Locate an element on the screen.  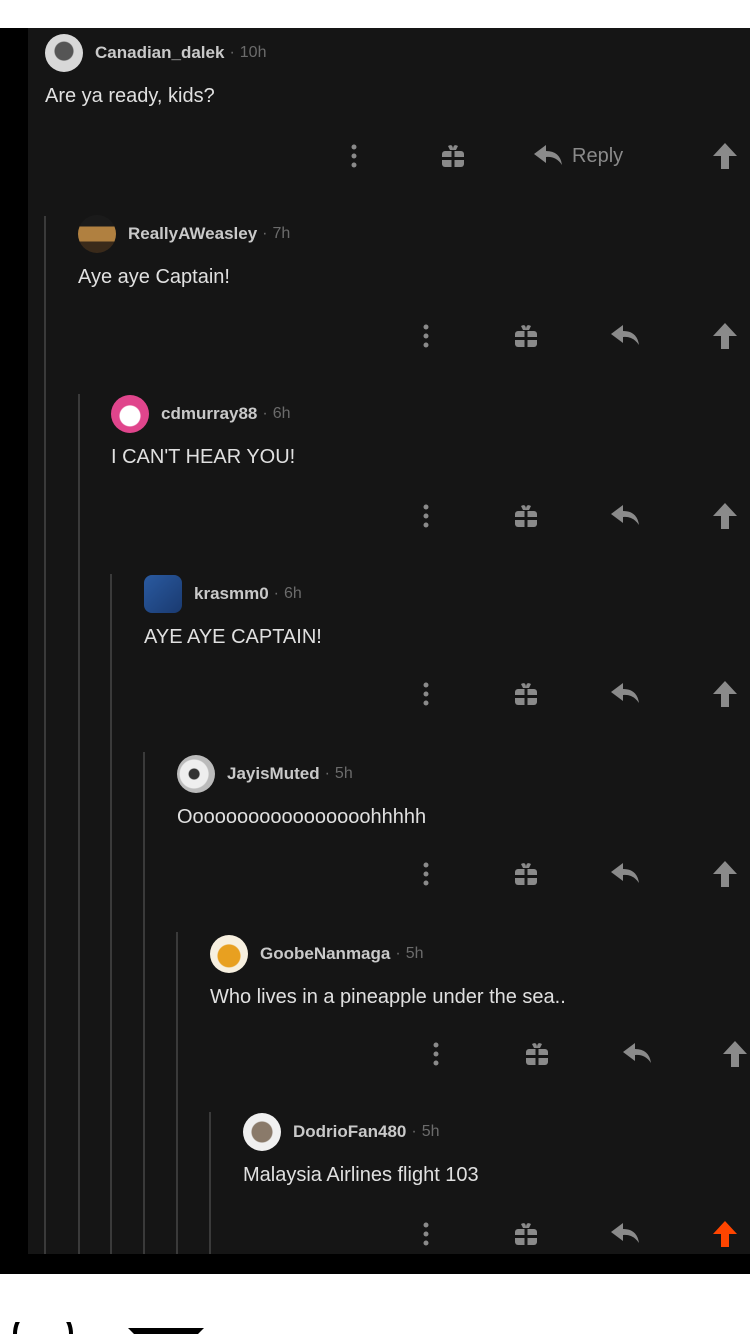
comment-text: Who lives in a pineapple under the sea.. is located at coordinates (388, 997).